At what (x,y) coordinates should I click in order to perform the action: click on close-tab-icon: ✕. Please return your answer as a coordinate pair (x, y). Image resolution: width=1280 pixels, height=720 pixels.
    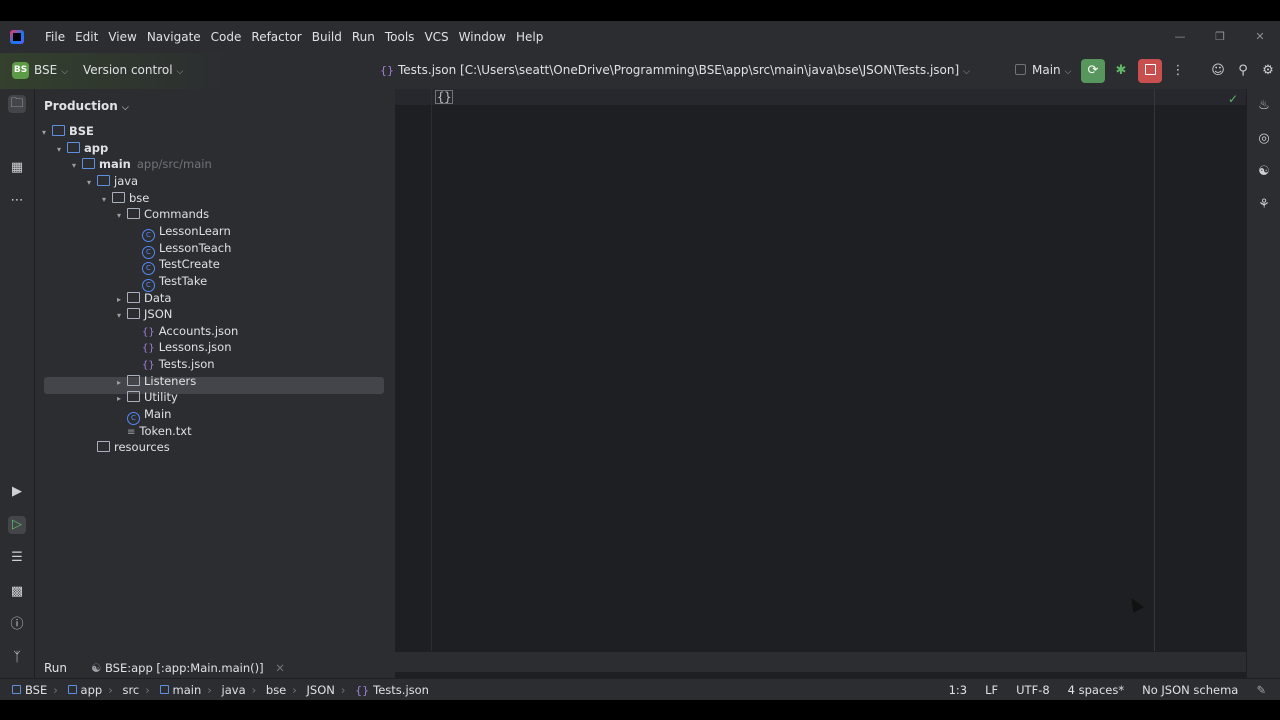
    Looking at the image, I should click on (280, 668).